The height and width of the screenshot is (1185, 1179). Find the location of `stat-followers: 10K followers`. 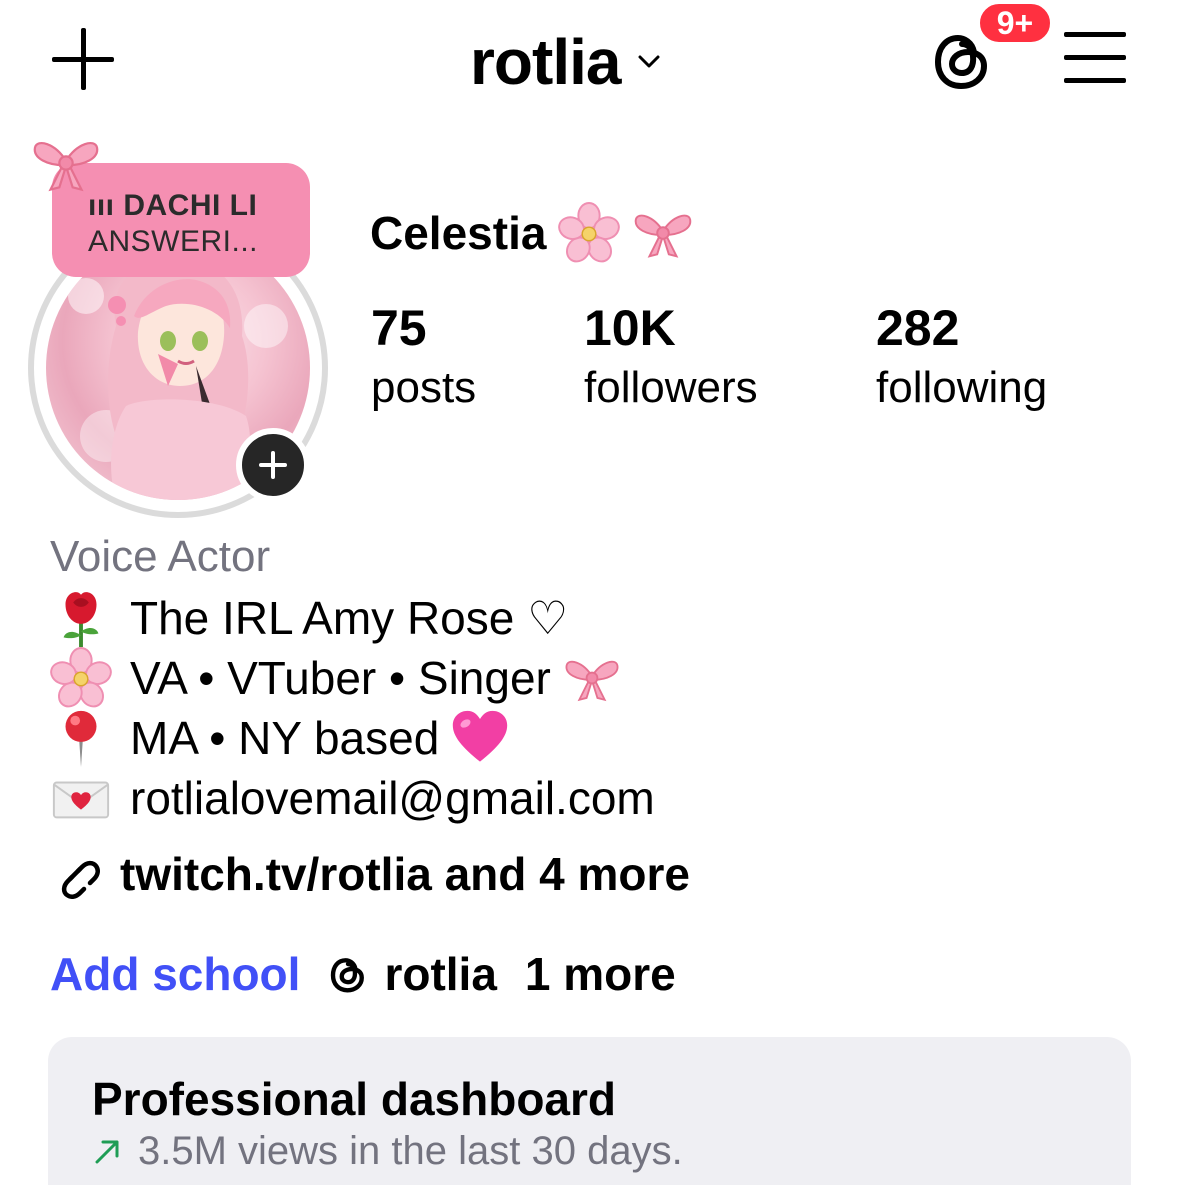

stat-followers: 10K followers is located at coordinates (671, 358).